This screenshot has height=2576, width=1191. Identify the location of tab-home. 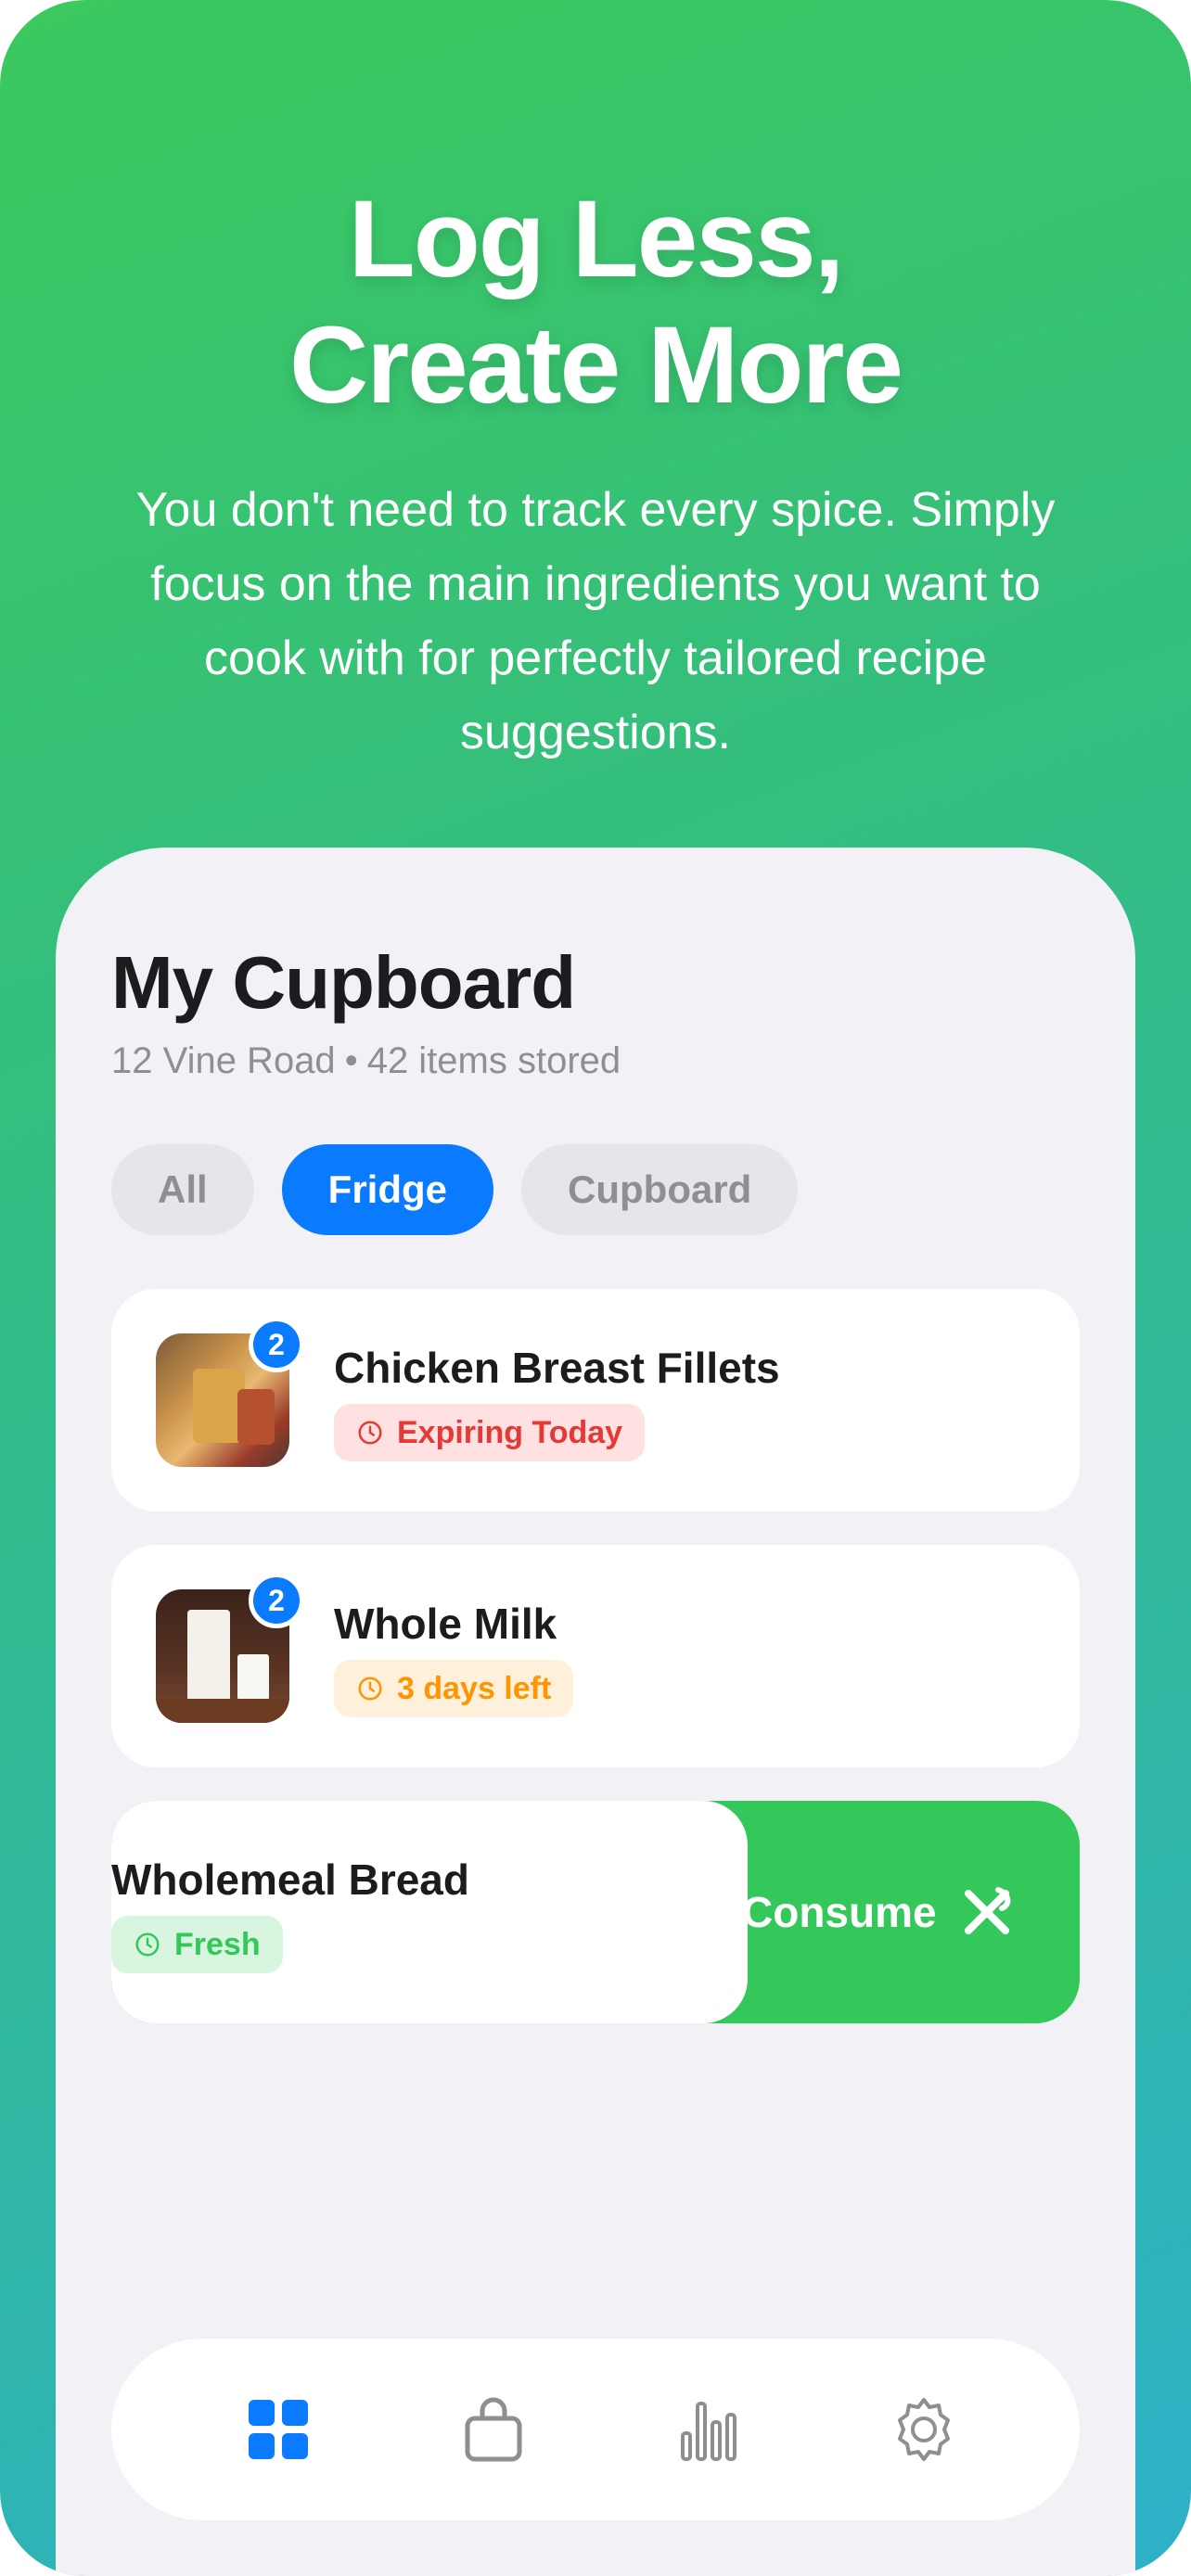
(278, 2430).